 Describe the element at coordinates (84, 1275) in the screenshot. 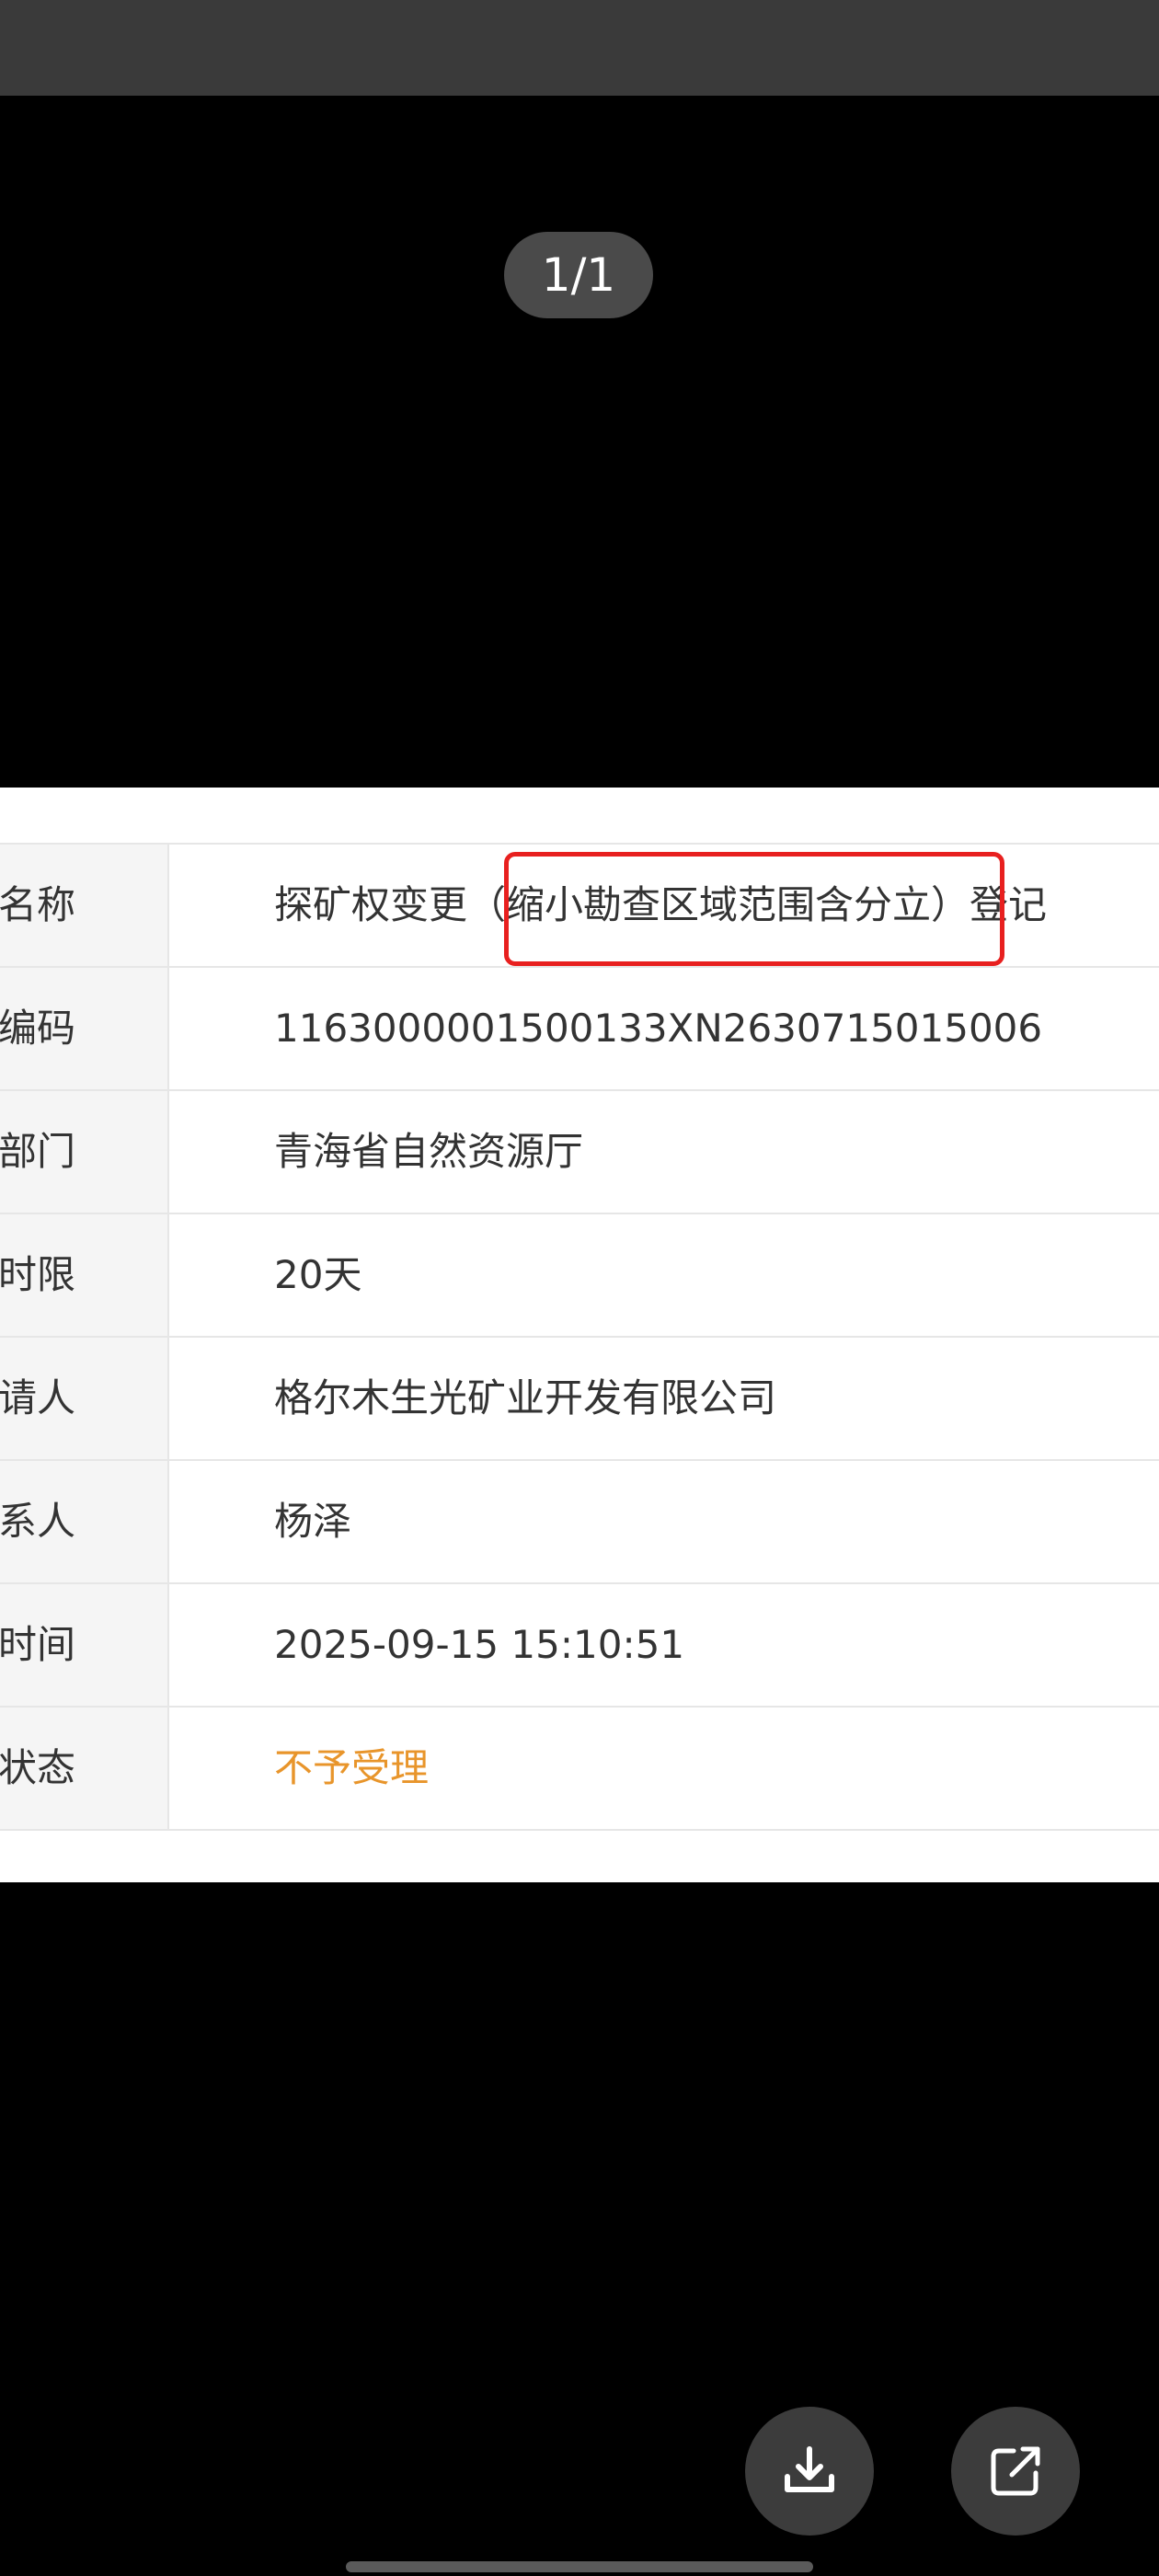

I see `row-label-cell: 承诺时限` at that location.